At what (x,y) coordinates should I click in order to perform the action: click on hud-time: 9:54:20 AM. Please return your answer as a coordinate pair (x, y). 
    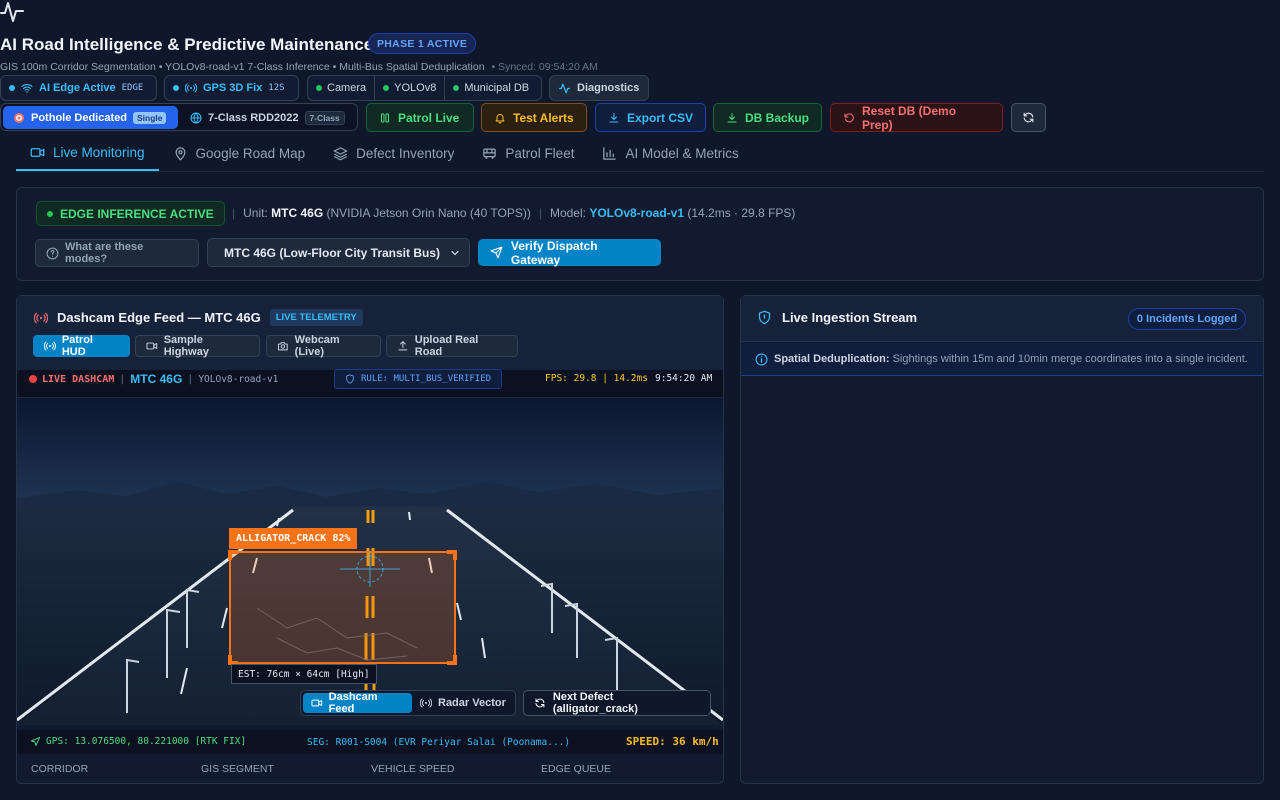
    Looking at the image, I should click on (684, 378).